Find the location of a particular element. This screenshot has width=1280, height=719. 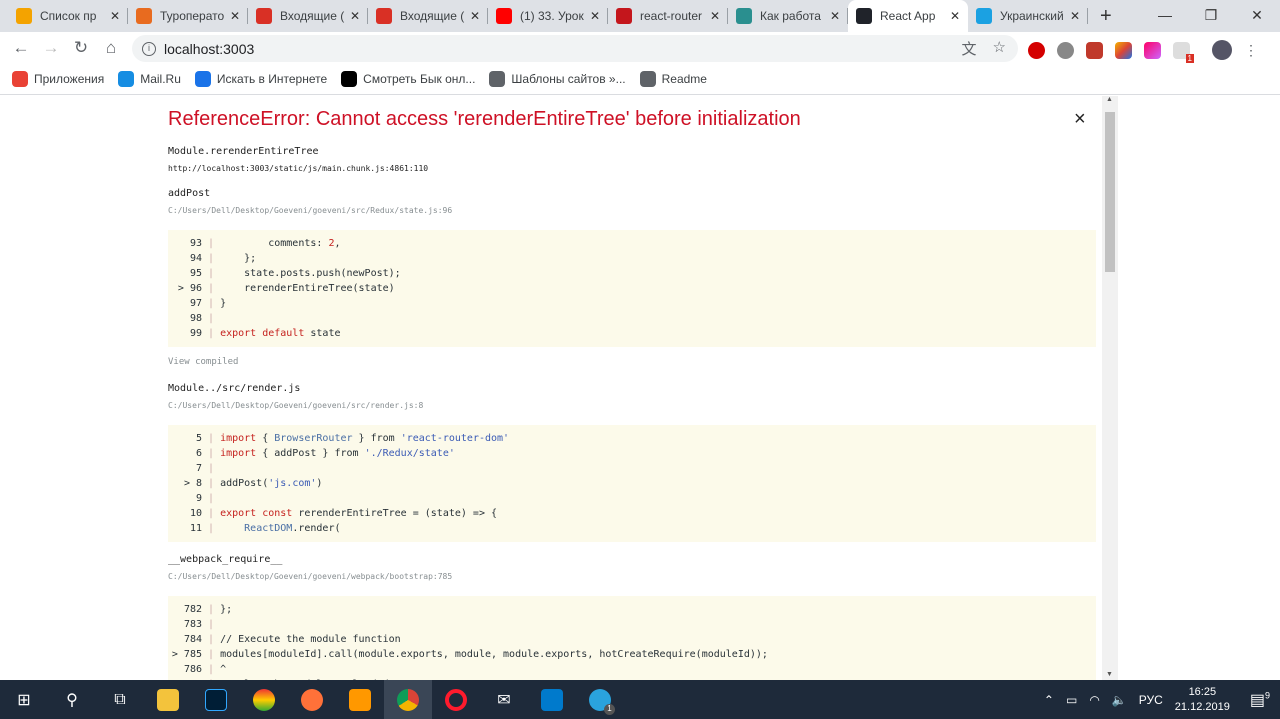

frame-function-name: Module../src/render.js is located at coordinates (234, 388).